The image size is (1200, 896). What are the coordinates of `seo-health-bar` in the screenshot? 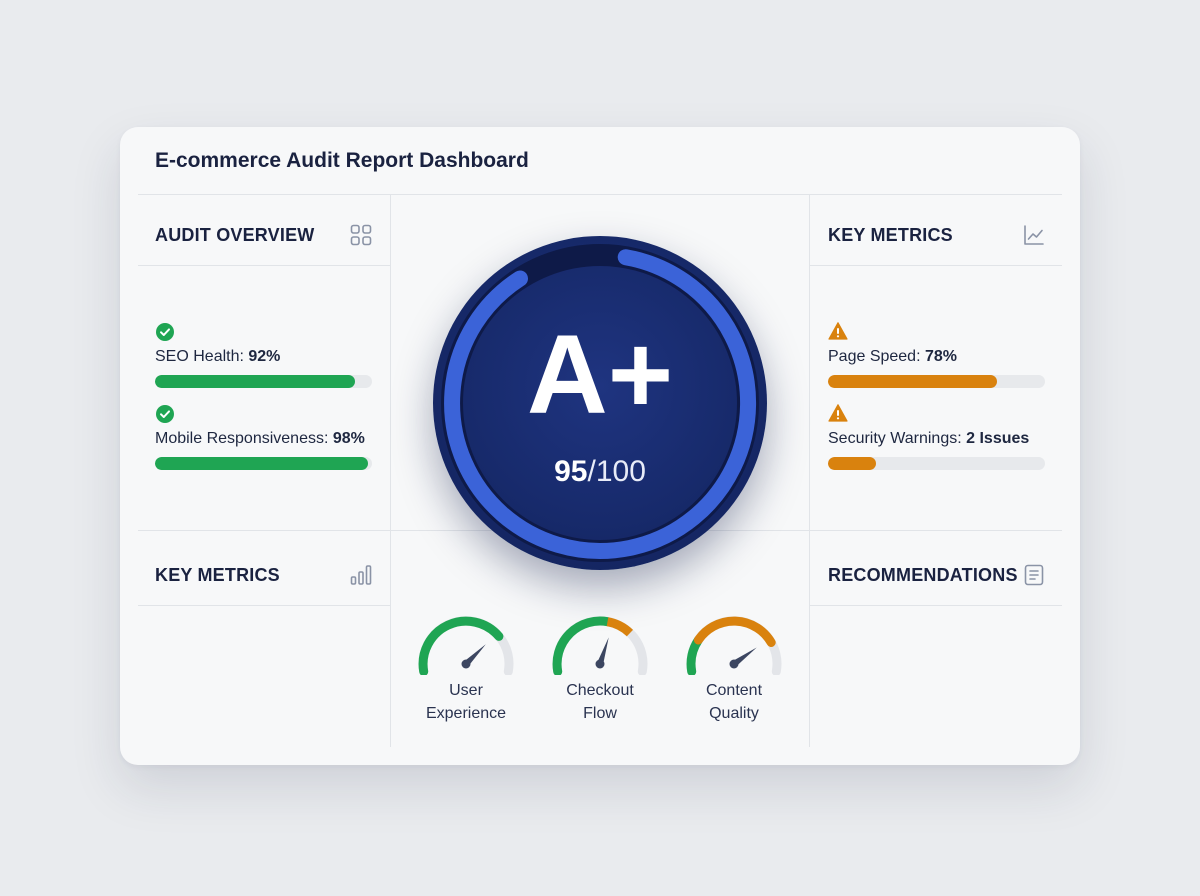 It's located at (263, 381).